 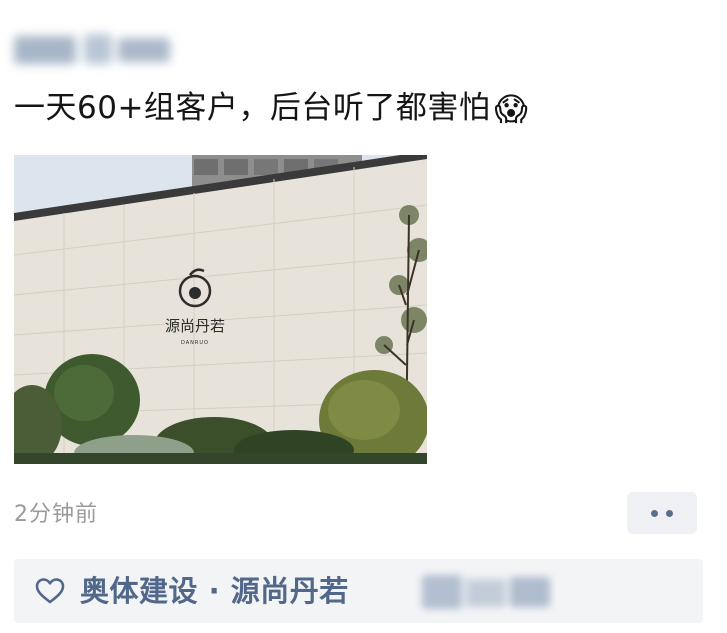 I want to click on liker-names: 奥体建设 · 源尚丹若, so click(x=214, y=591).